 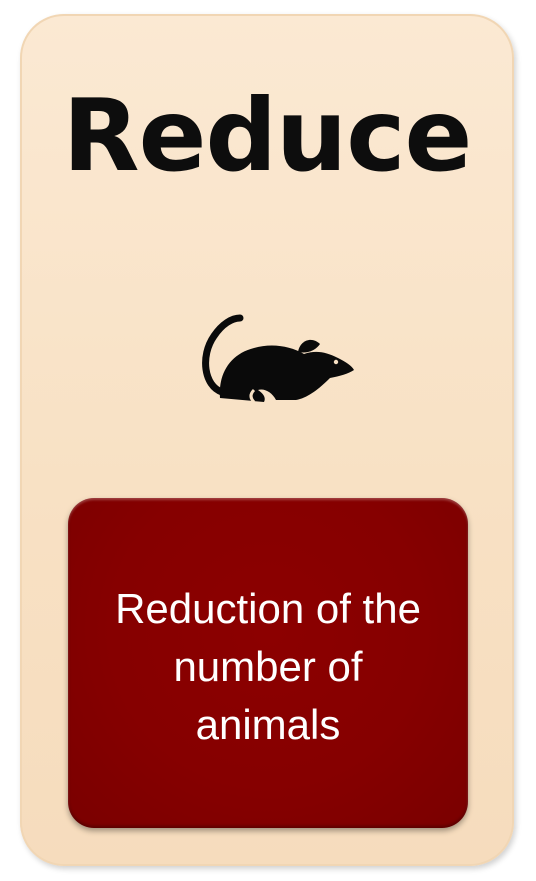 What do you see at coordinates (267, 135) in the screenshot?
I see `card-title: Reduce` at bounding box center [267, 135].